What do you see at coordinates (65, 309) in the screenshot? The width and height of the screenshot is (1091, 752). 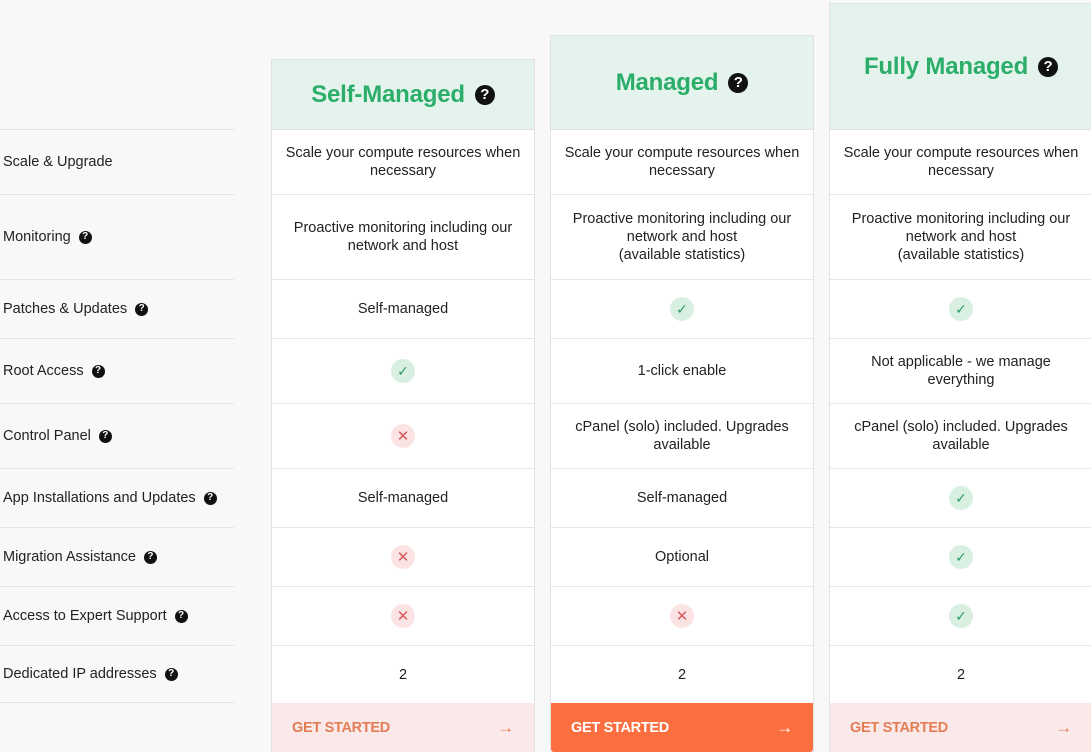 I see `feature-label: Patches & Updates` at bounding box center [65, 309].